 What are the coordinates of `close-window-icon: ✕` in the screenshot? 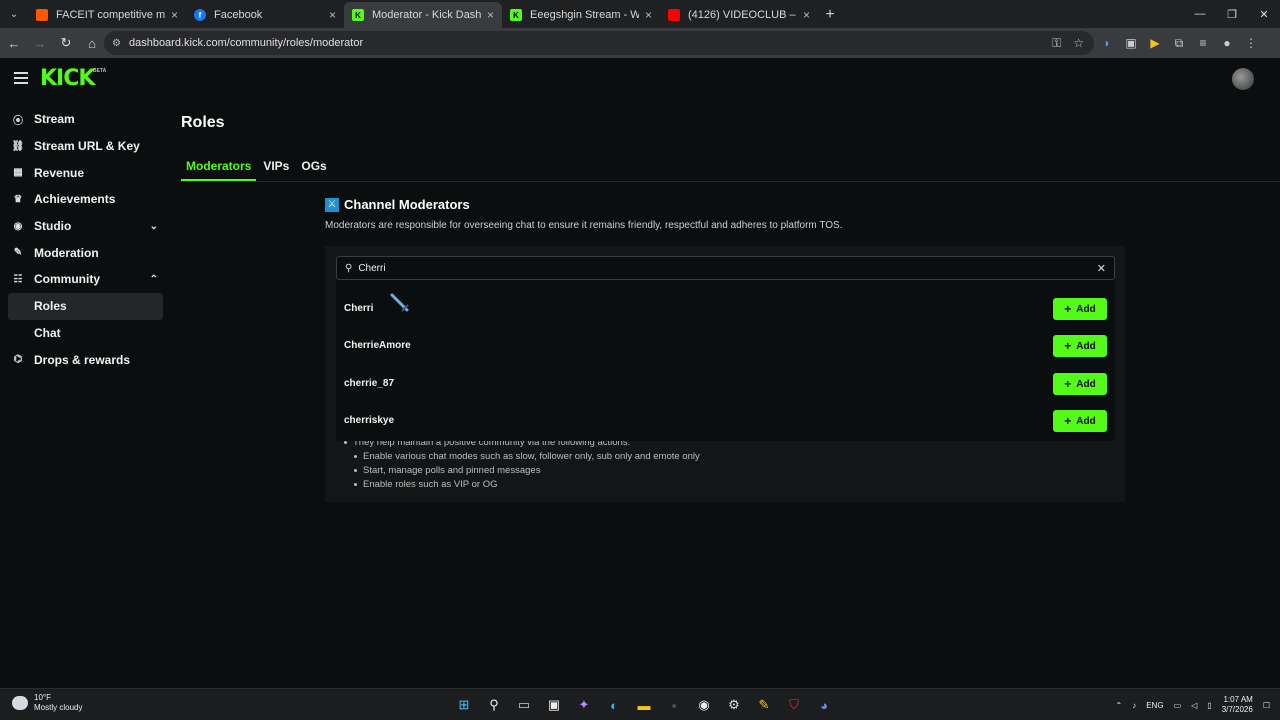 It's located at (1264, 14).